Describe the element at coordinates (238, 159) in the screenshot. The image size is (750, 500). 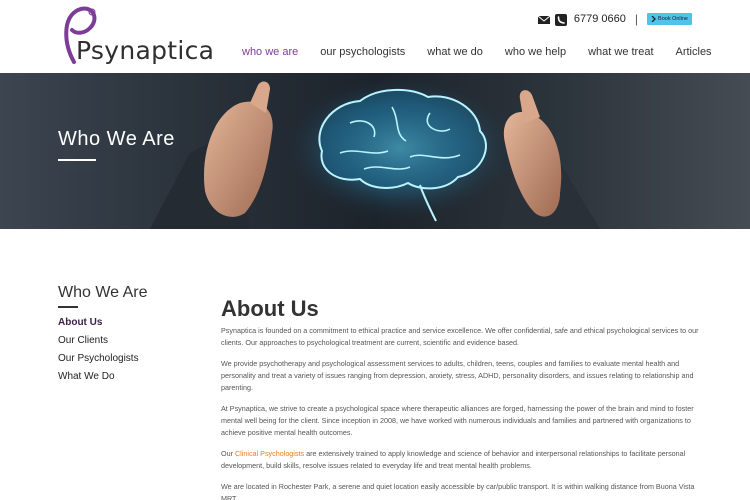
I see `left-hand-shape` at that location.